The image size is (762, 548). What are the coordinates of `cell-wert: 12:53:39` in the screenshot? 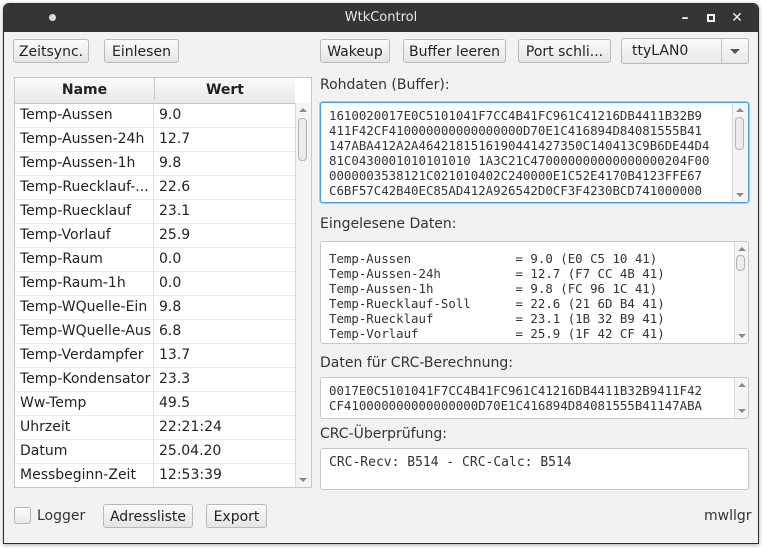 It's located at (190, 475).